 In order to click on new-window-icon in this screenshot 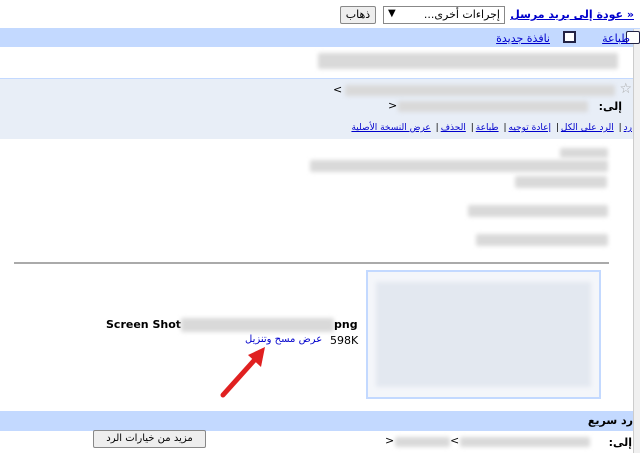, I will do `click(569, 37)`.